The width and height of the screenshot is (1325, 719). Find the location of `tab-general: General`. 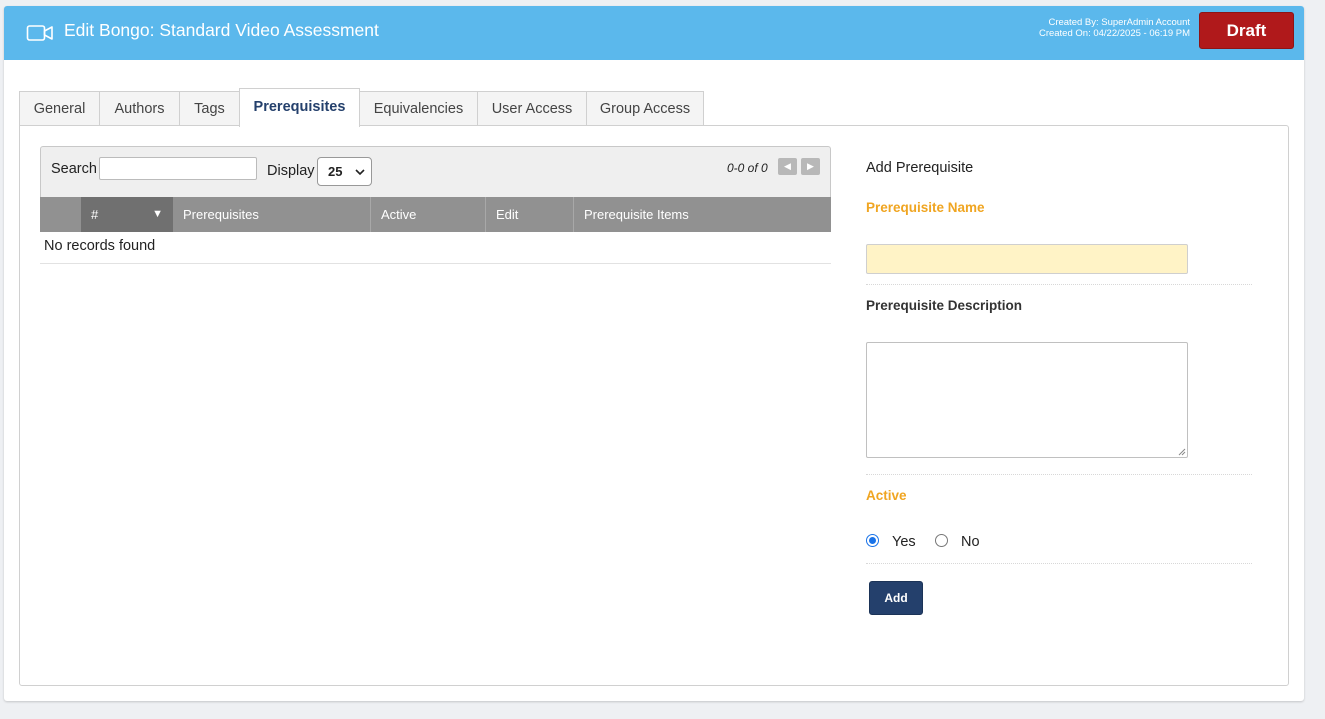

tab-general: General is located at coordinates (59, 109).